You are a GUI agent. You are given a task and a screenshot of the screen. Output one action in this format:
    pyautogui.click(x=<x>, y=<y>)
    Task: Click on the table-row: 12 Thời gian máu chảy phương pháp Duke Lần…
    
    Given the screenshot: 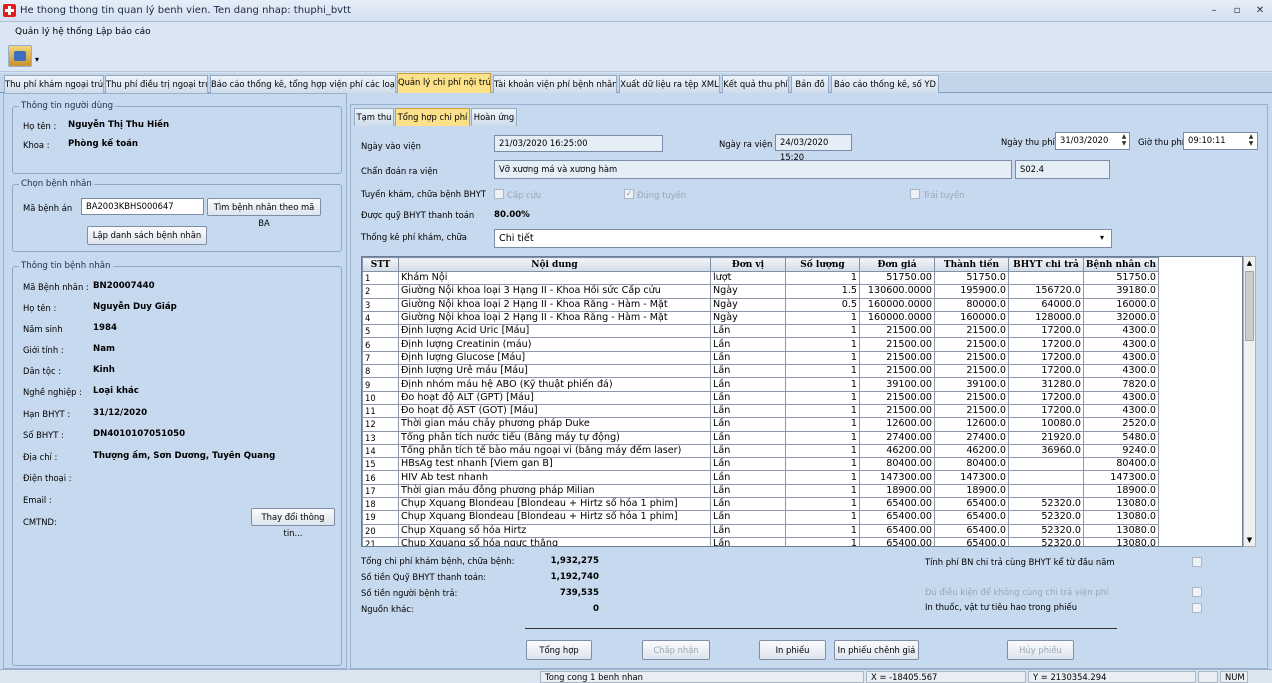 What is the action you would take?
    pyautogui.click(x=760, y=424)
    